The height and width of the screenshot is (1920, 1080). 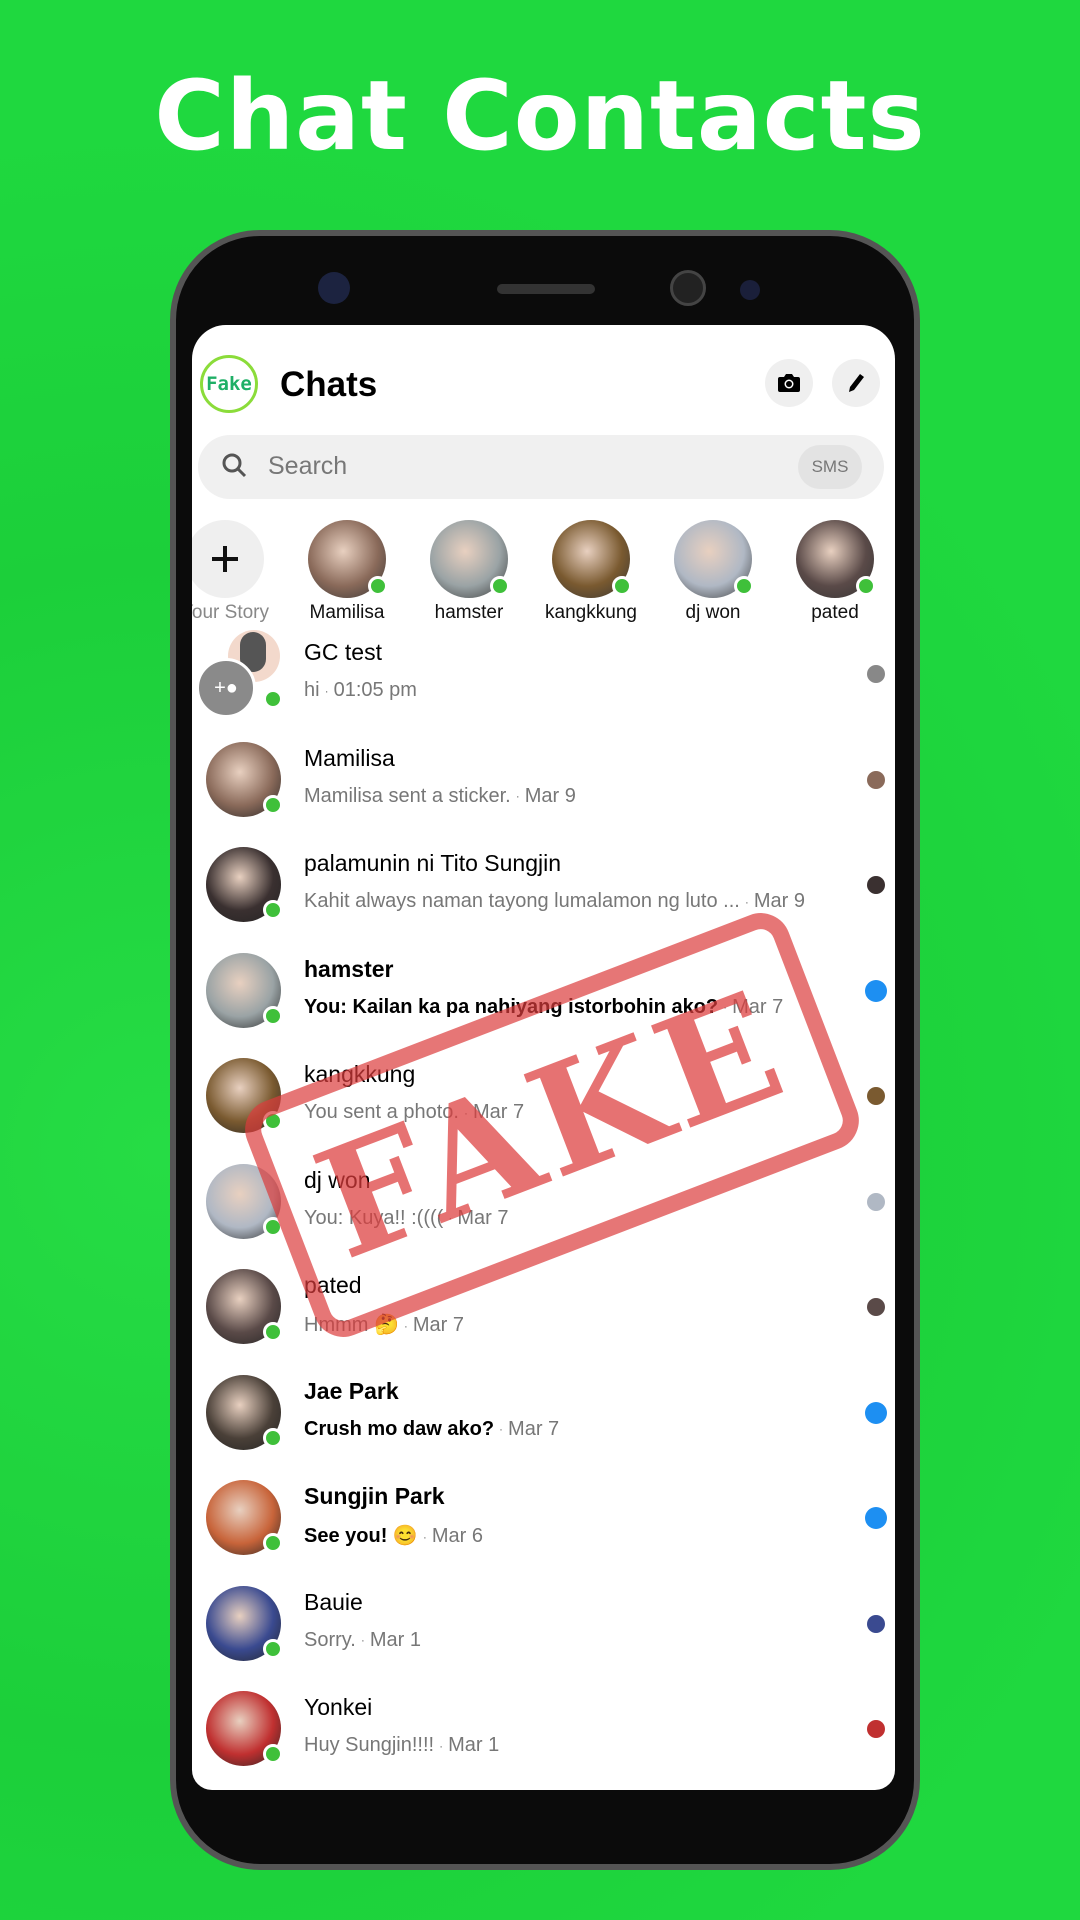 What do you see at coordinates (407, 795) in the screenshot?
I see `message-text: Mamilisa sent a sticker.` at bounding box center [407, 795].